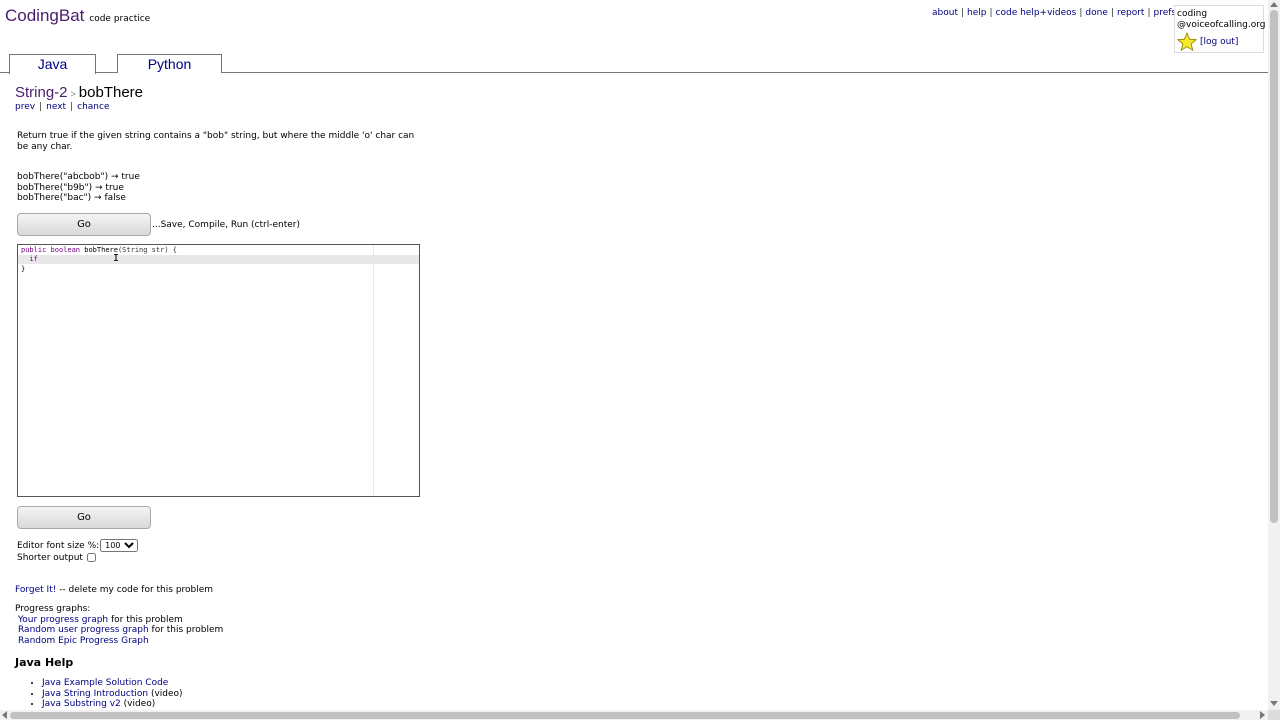  What do you see at coordinates (120, 19) in the screenshot?
I see `brand-tagline: code practice` at bounding box center [120, 19].